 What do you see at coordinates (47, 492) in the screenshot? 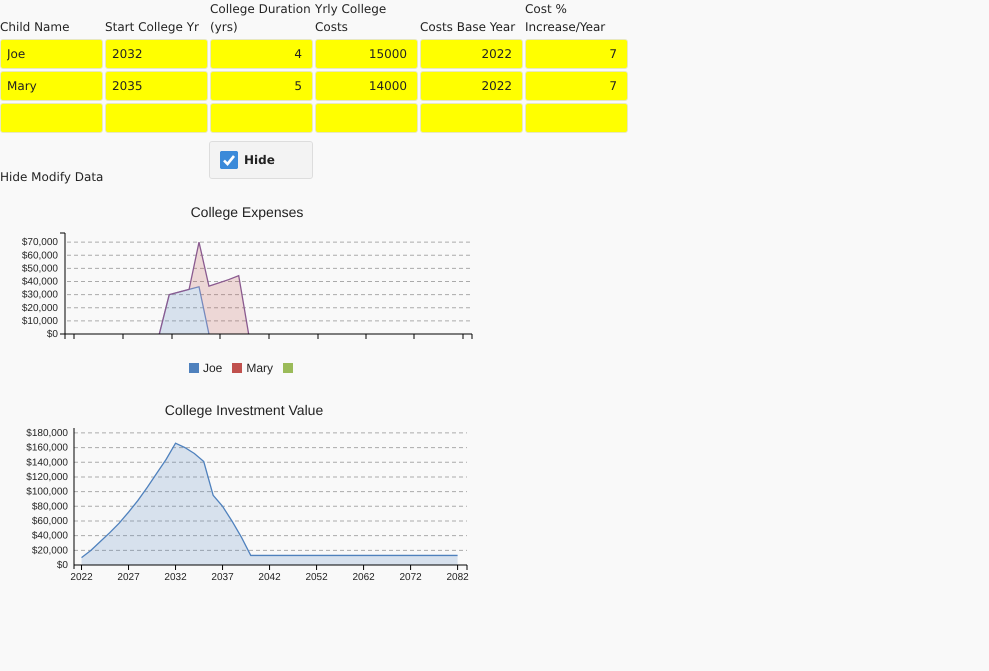
I see `axis-tick-label: $100,000` at bounding box center [47, 492].